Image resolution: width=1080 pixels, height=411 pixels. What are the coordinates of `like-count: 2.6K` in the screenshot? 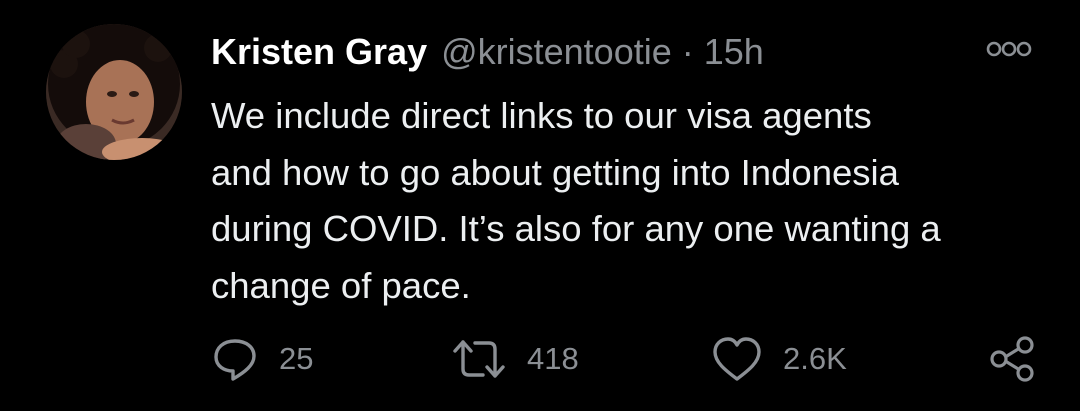 It's located at (815, 358).